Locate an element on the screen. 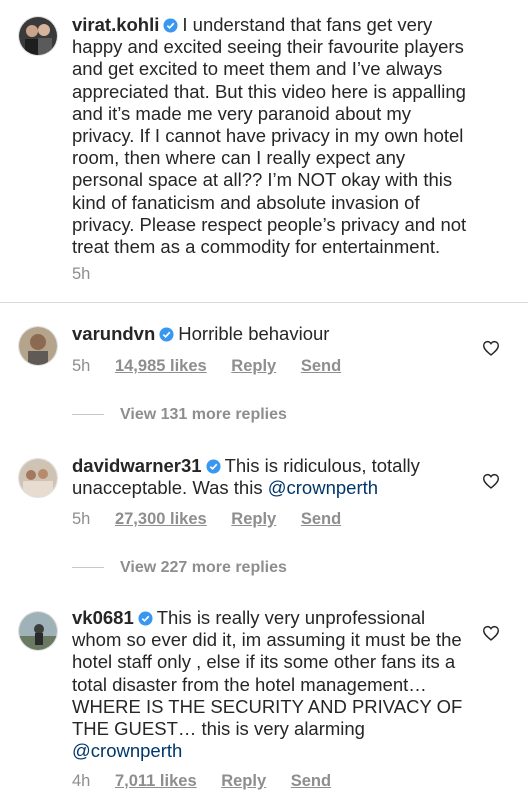 Image resolution: width=528 pixels, height=800 pixels. username: virat.kohli is located at coordinates (115, 24).